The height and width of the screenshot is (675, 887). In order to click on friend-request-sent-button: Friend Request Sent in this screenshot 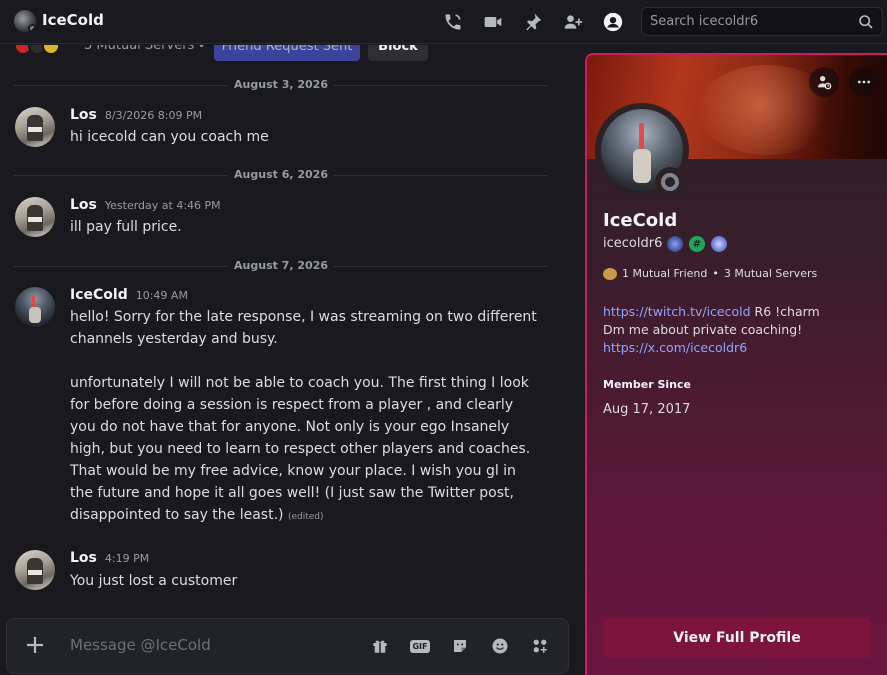, I will do `click(287, 53)`.